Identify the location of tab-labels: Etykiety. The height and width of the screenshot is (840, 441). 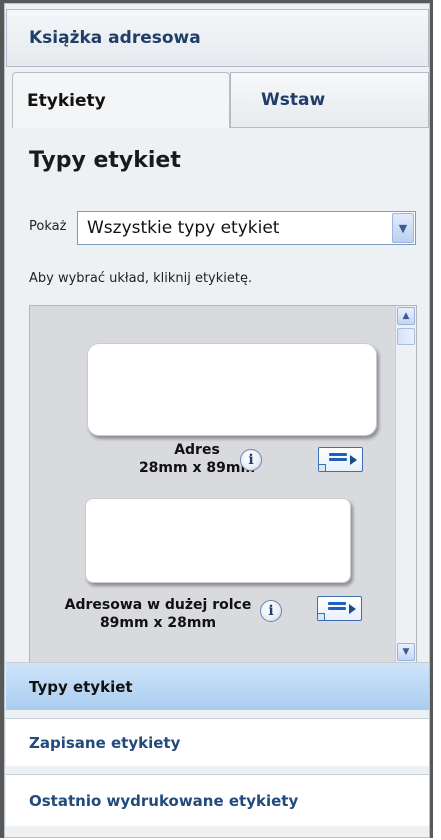
(121, 100).